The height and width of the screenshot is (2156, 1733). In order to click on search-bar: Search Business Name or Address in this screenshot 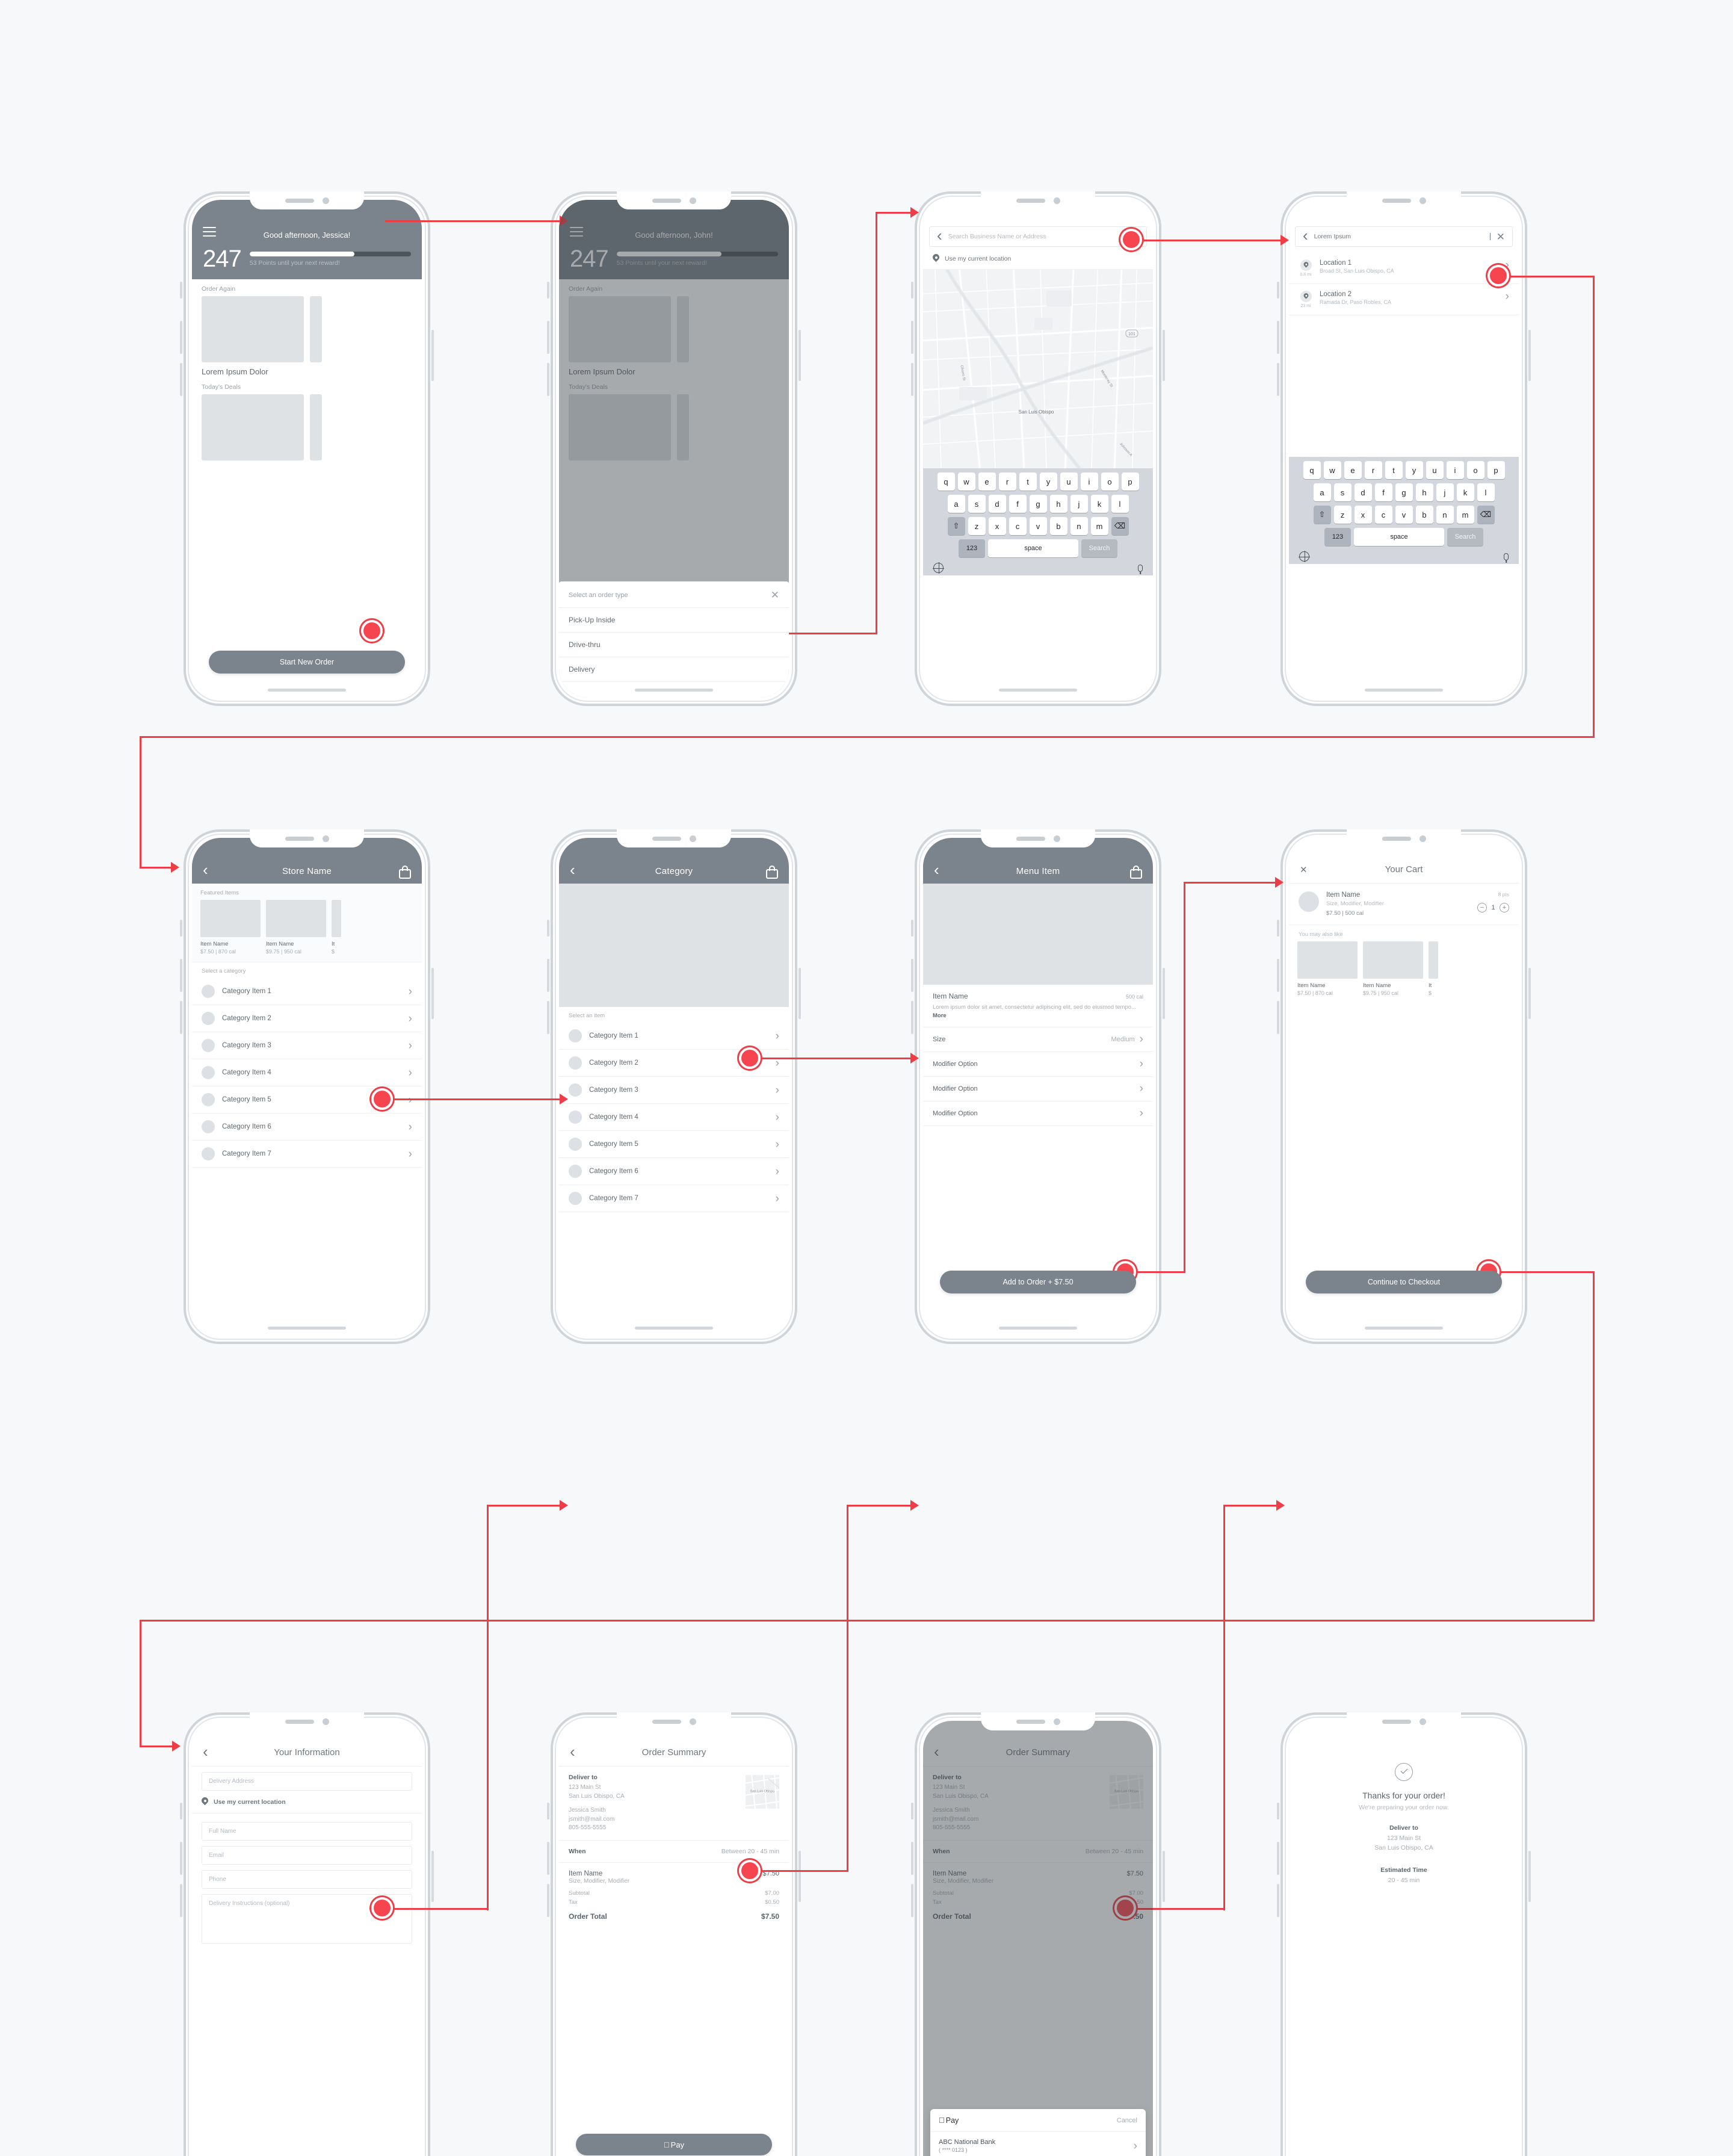, I will do `click(1038, 237)`.